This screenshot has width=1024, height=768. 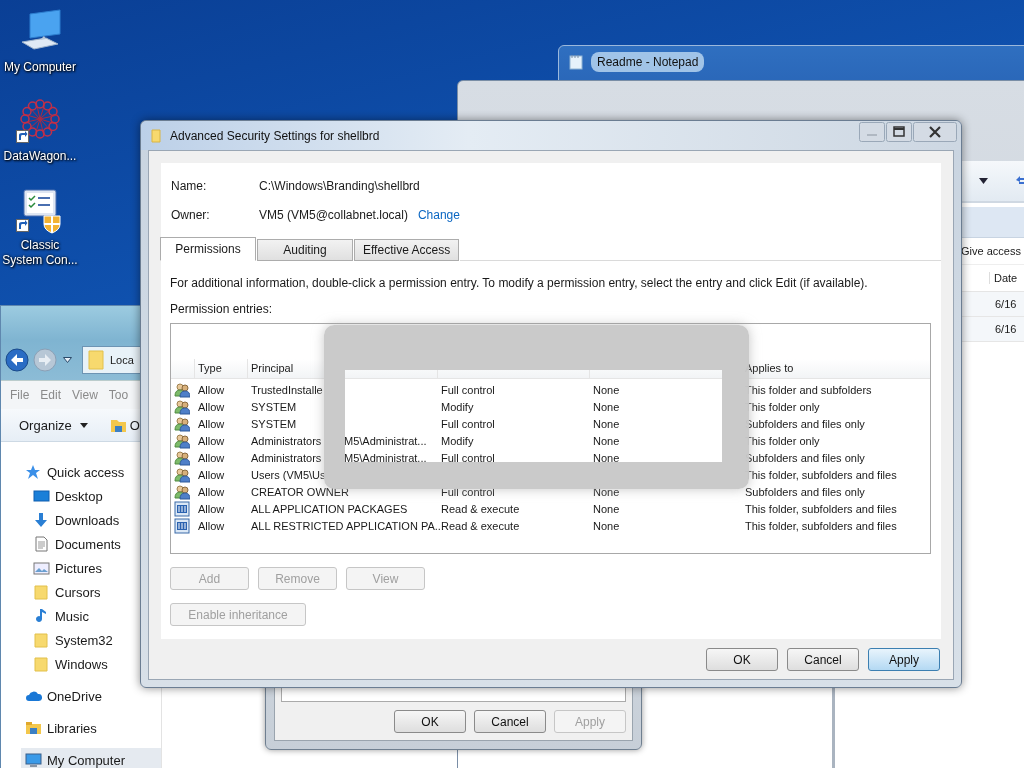 I want to click on tab: Effective Access, so click(x=407, y=250).